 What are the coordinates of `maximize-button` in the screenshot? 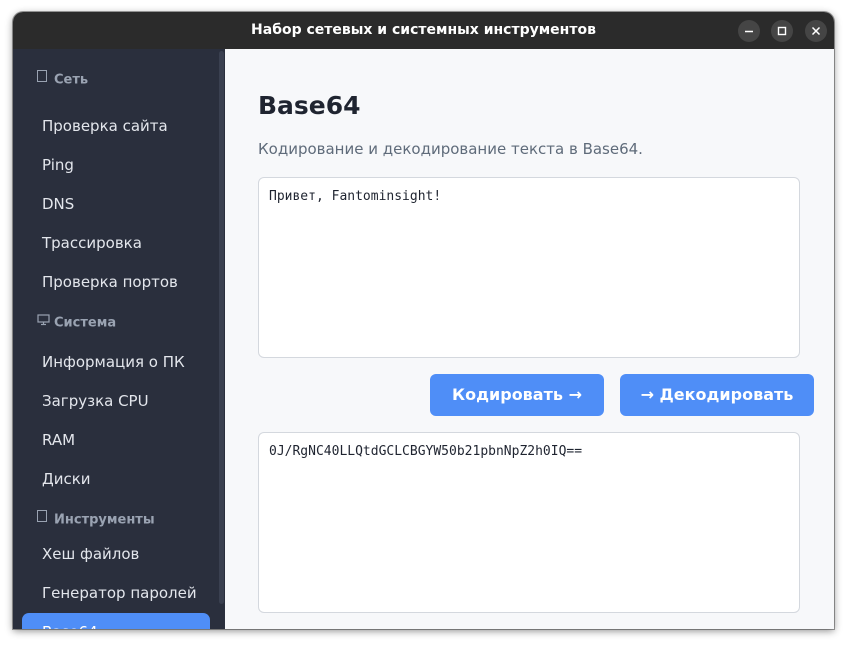 It's located at (782, 31).